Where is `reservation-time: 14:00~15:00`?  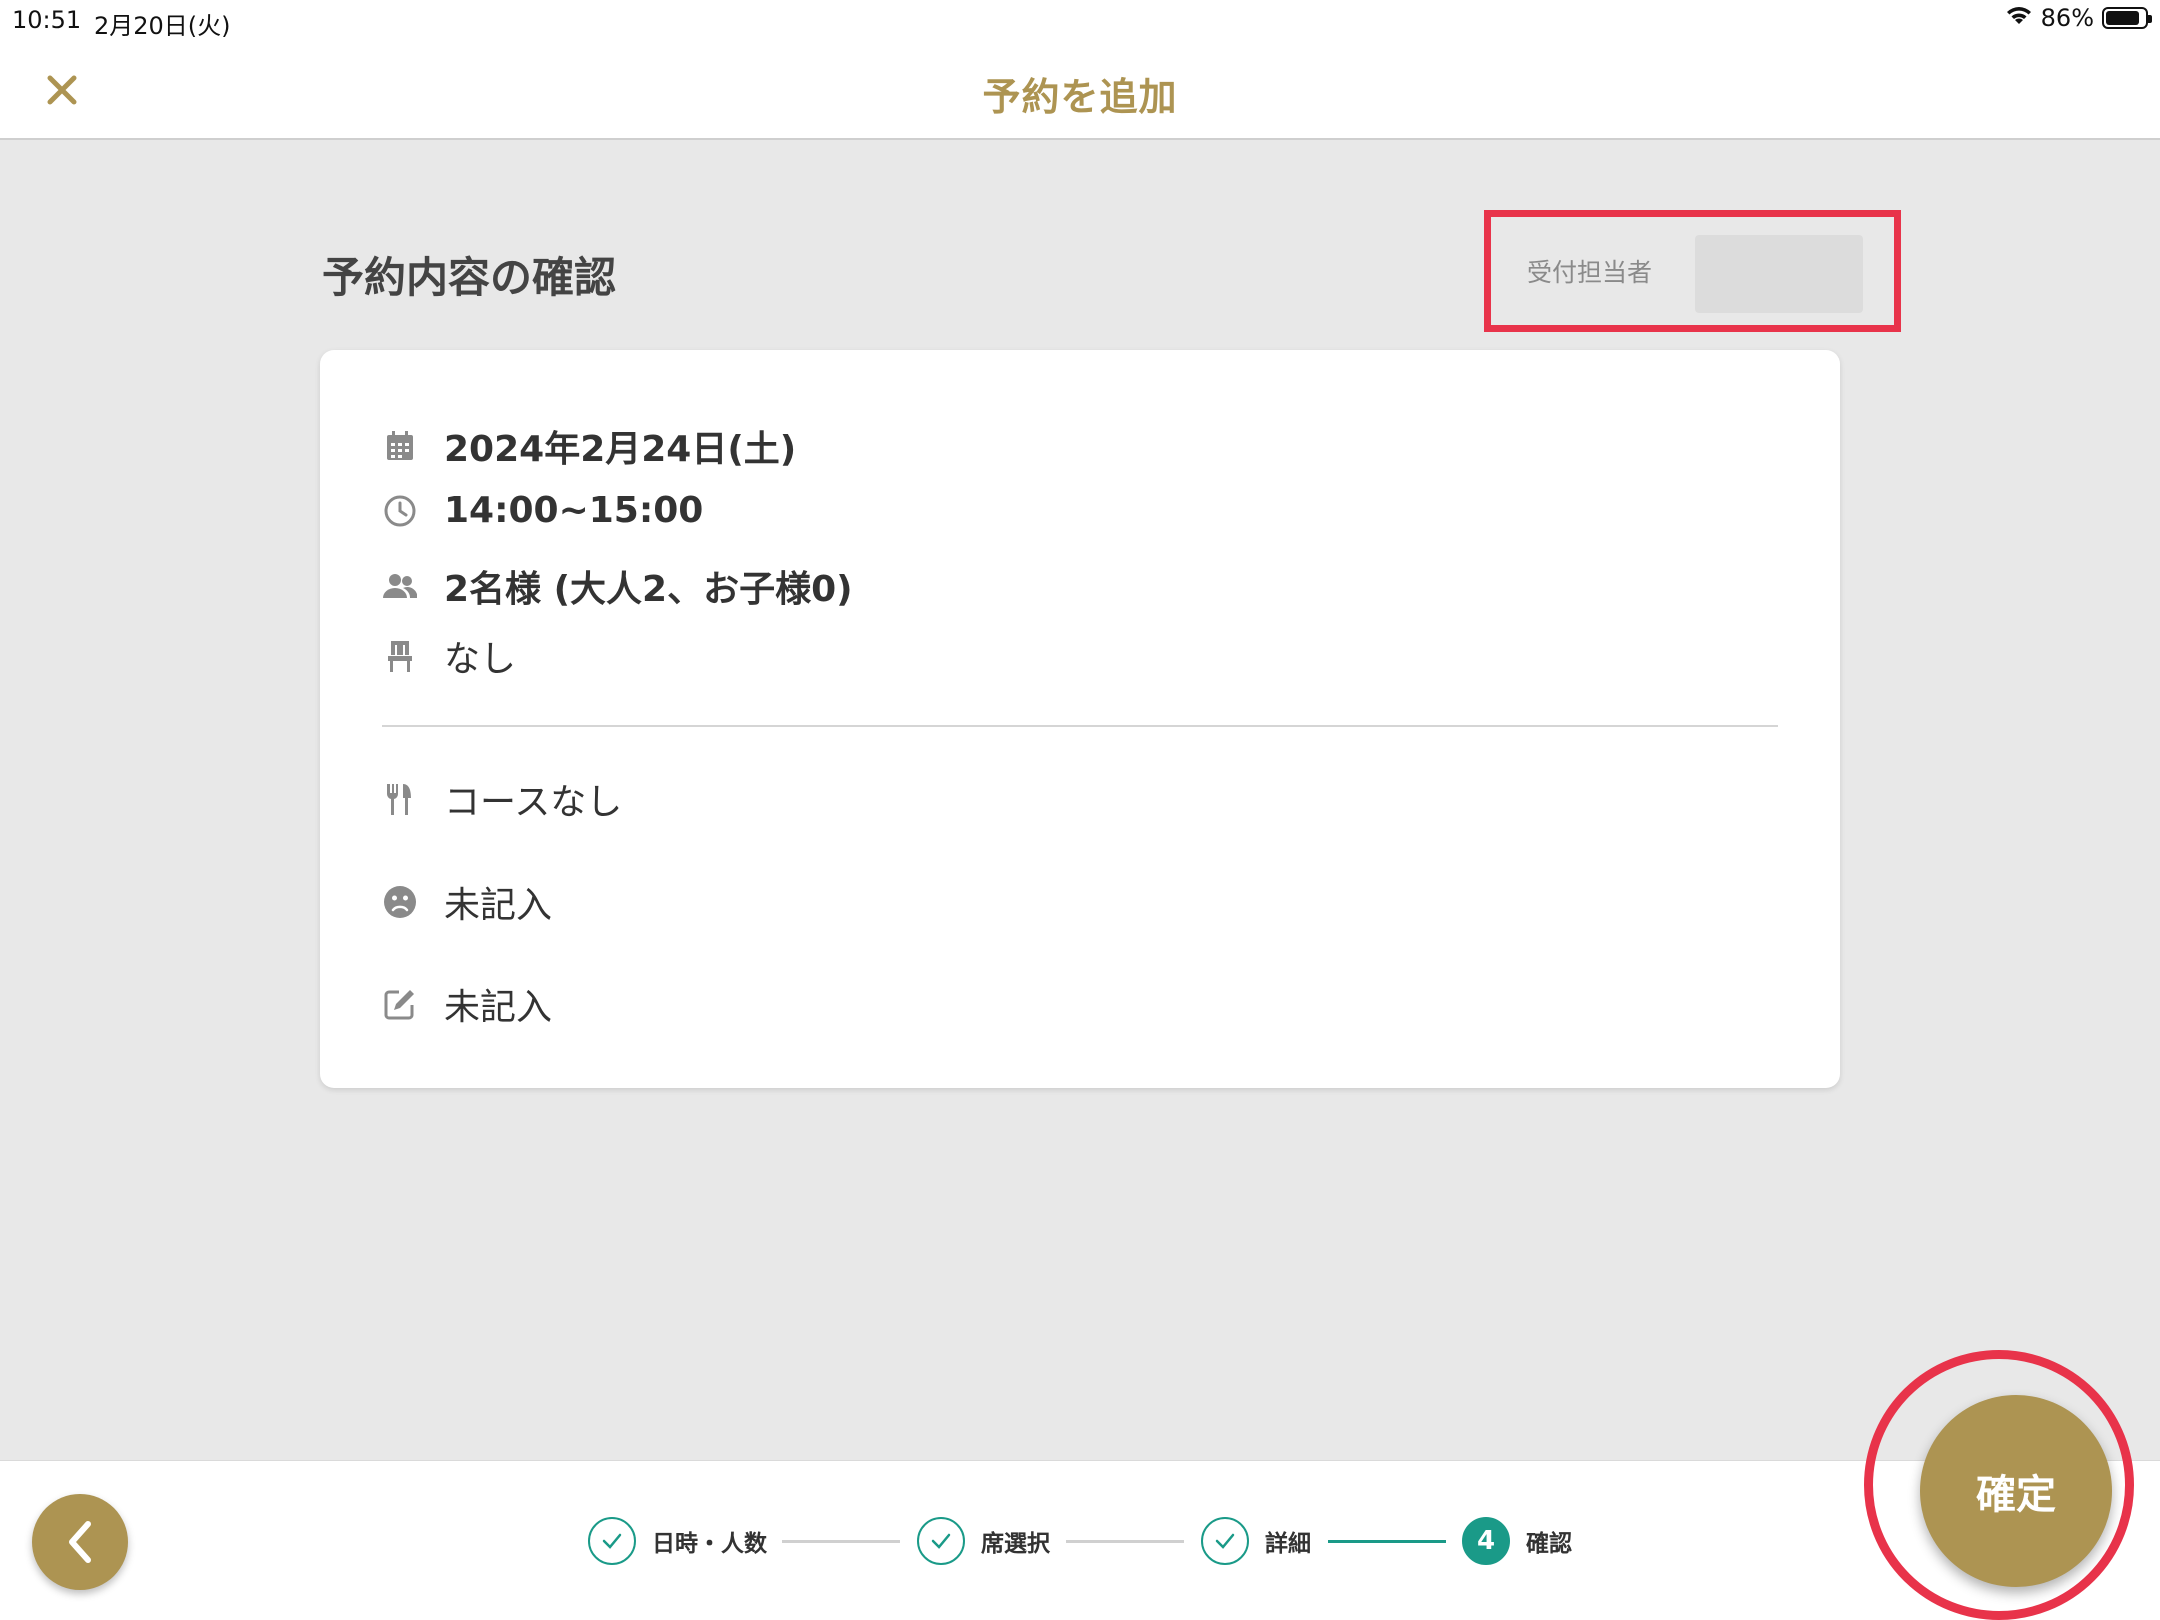
reservation-time: 14:00~15:00 is located at coordinates (574, 510).